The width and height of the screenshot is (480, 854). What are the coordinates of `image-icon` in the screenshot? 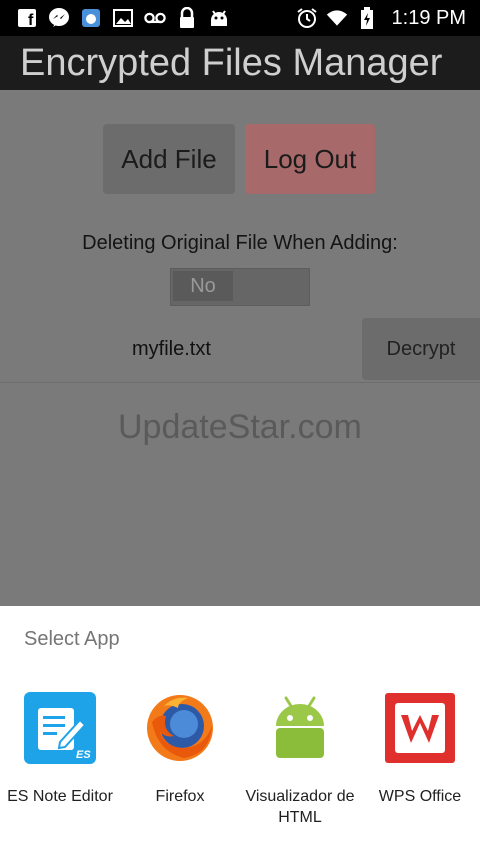 It's located at (123, 18).